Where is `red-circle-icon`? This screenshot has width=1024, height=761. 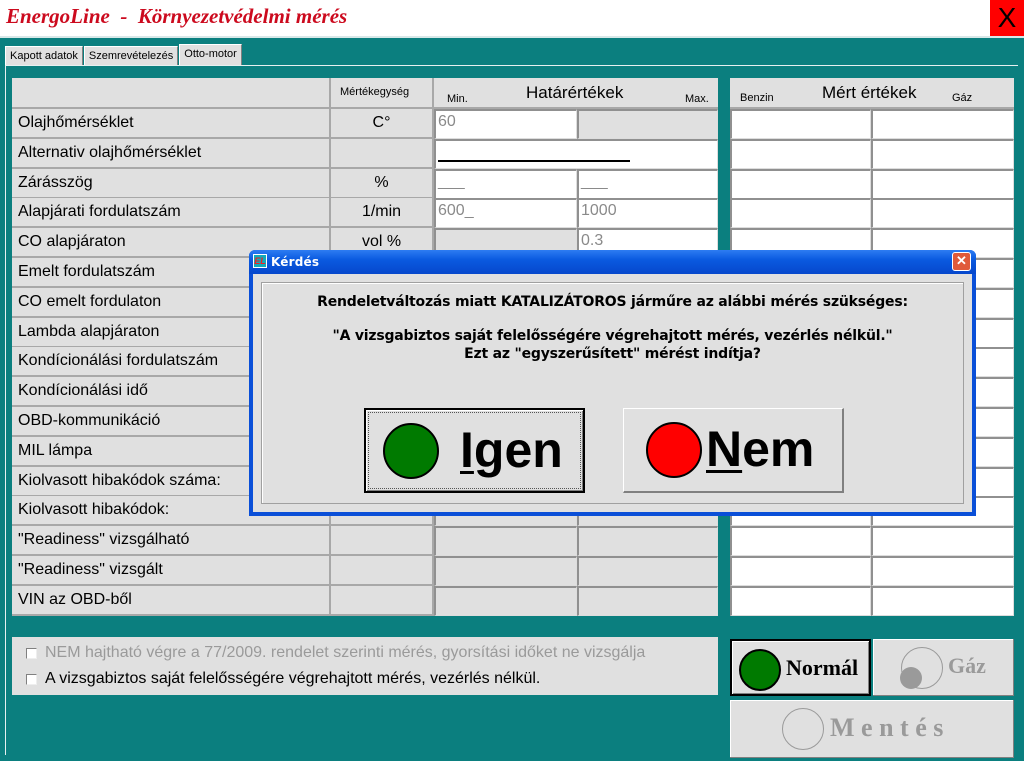
red-circle-icon is located at coordinates (674, 450).